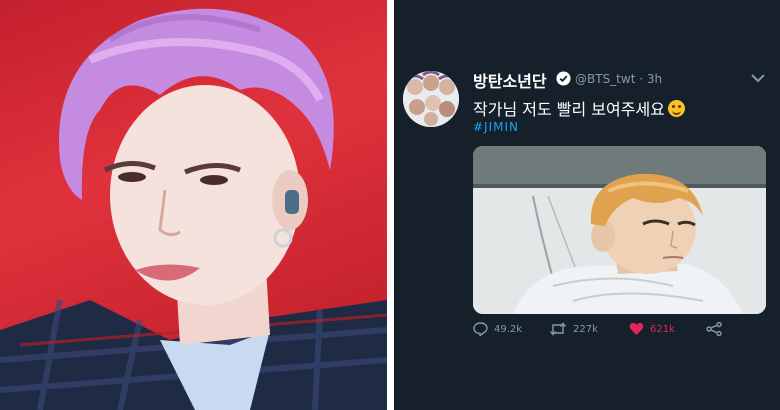 The height and width of the screenshot is (410, 780). What do you see at coordinates (636, 328) in the screenshot?
I see `heart-icon` at bounding box center [636, 328].